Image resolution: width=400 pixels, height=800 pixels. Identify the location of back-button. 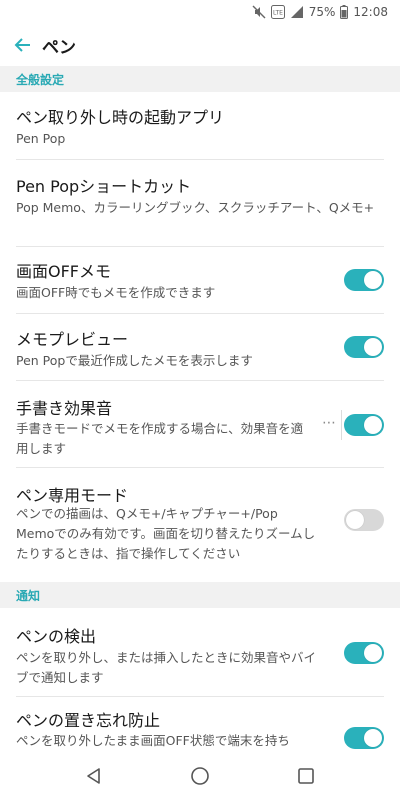
(23, 45).